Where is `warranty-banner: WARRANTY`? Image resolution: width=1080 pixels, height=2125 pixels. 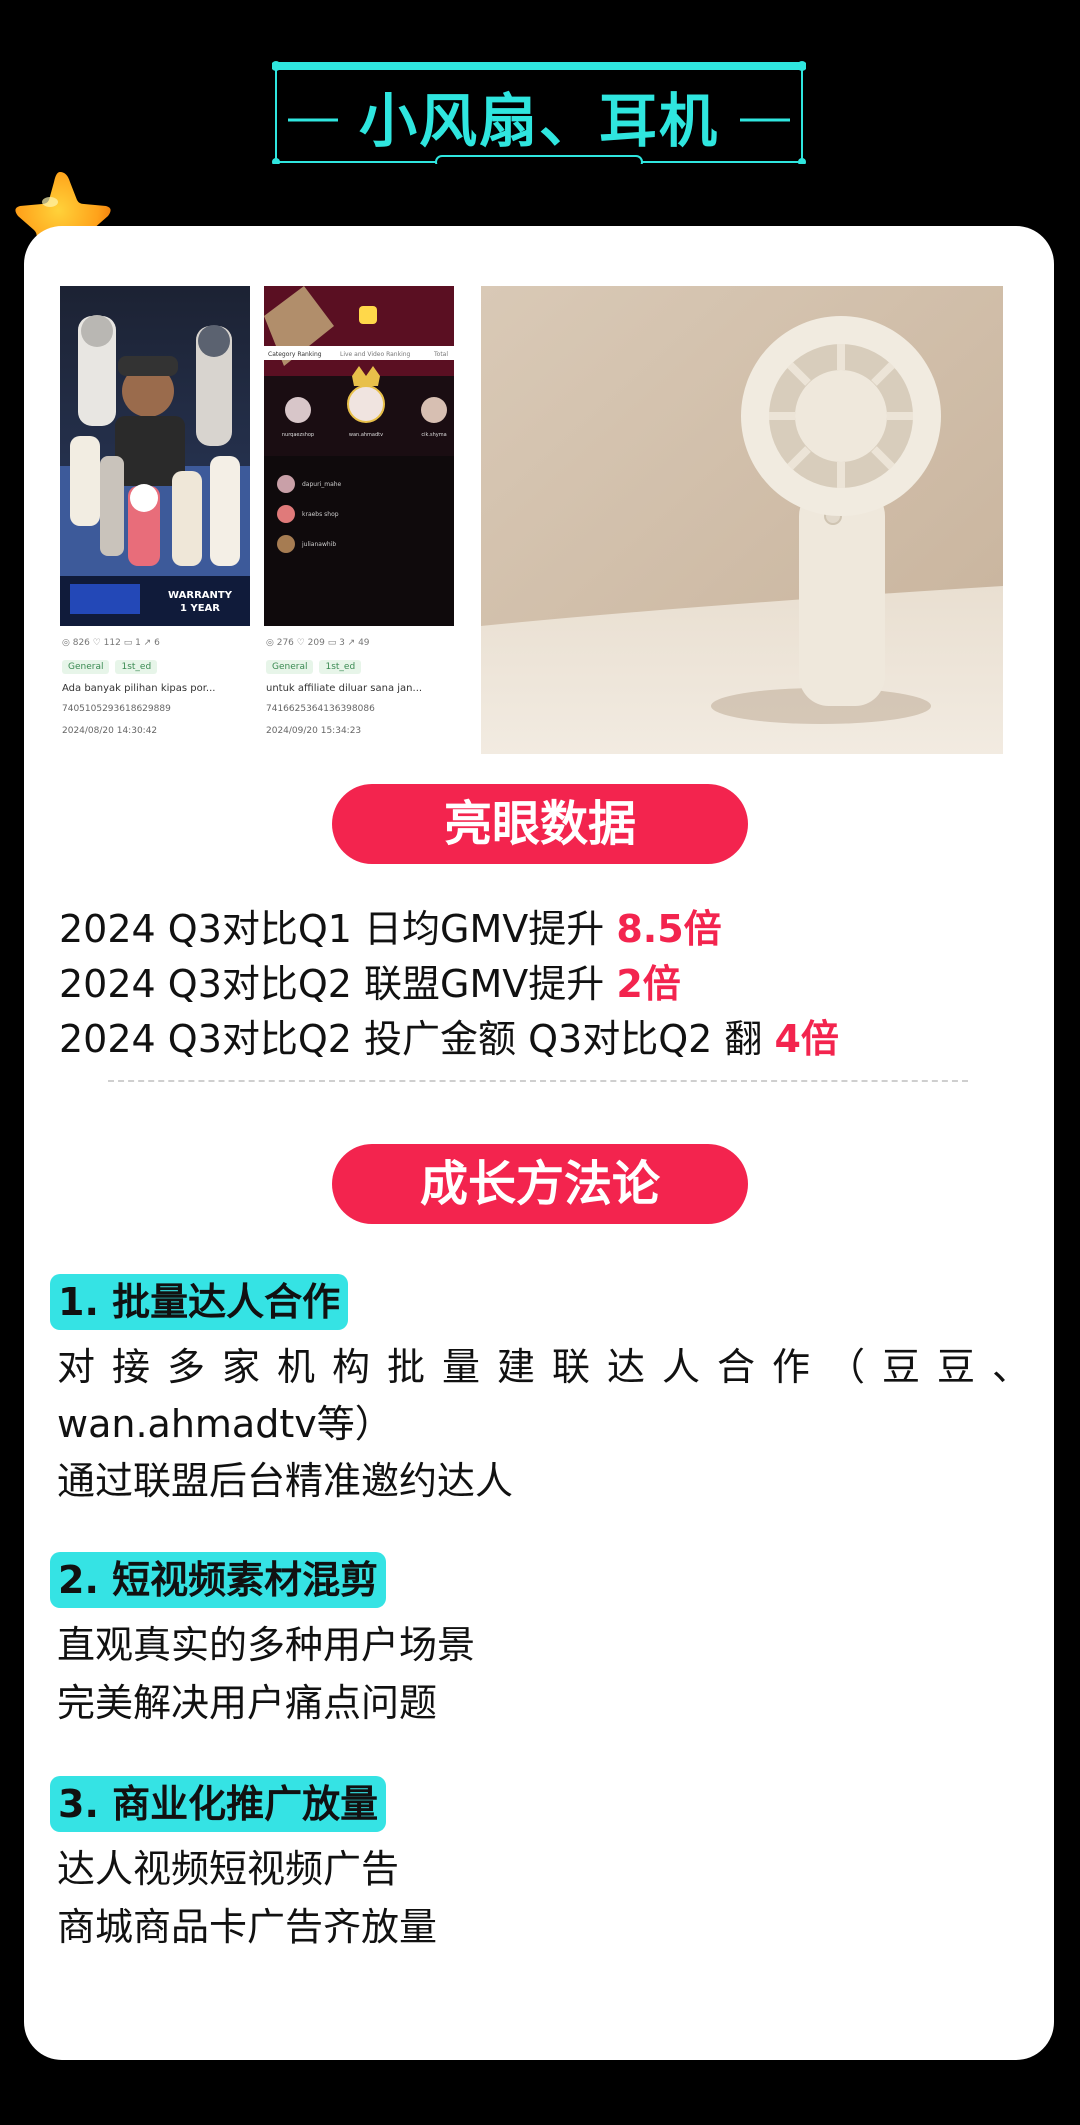 warranty-banner: WARRANTY is located at coordinates (200, 595).